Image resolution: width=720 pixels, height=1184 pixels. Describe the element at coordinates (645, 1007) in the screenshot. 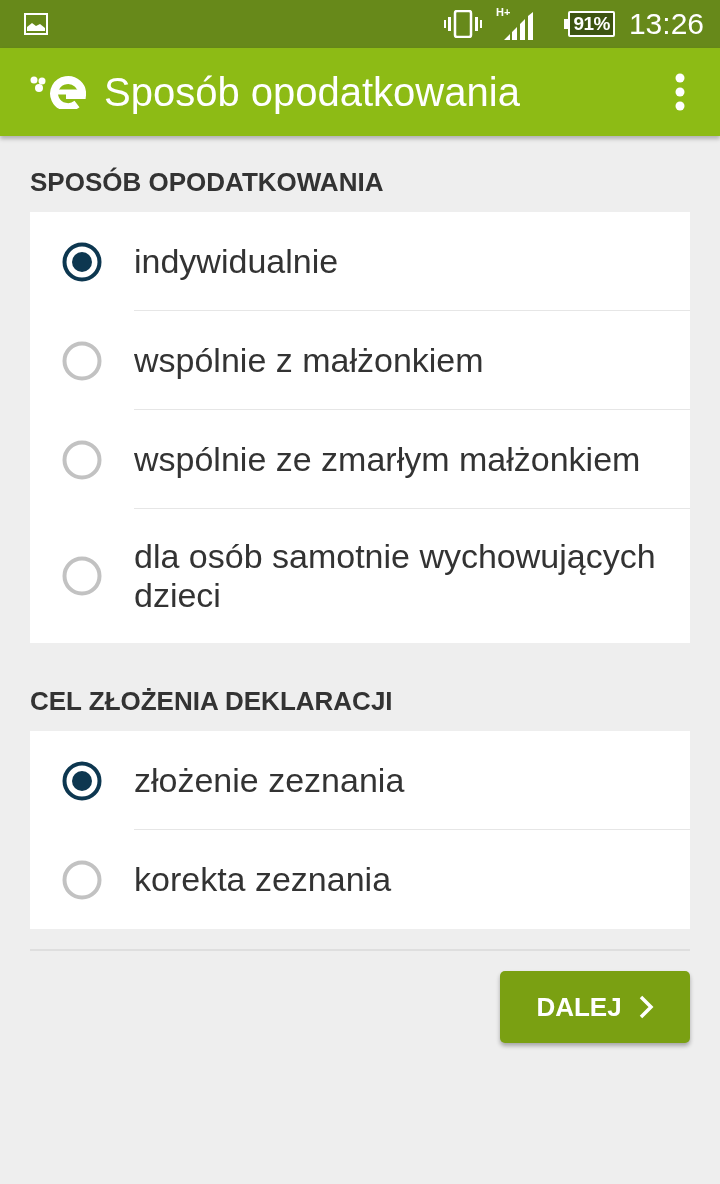

I see `chevron-right-icon` at that location.